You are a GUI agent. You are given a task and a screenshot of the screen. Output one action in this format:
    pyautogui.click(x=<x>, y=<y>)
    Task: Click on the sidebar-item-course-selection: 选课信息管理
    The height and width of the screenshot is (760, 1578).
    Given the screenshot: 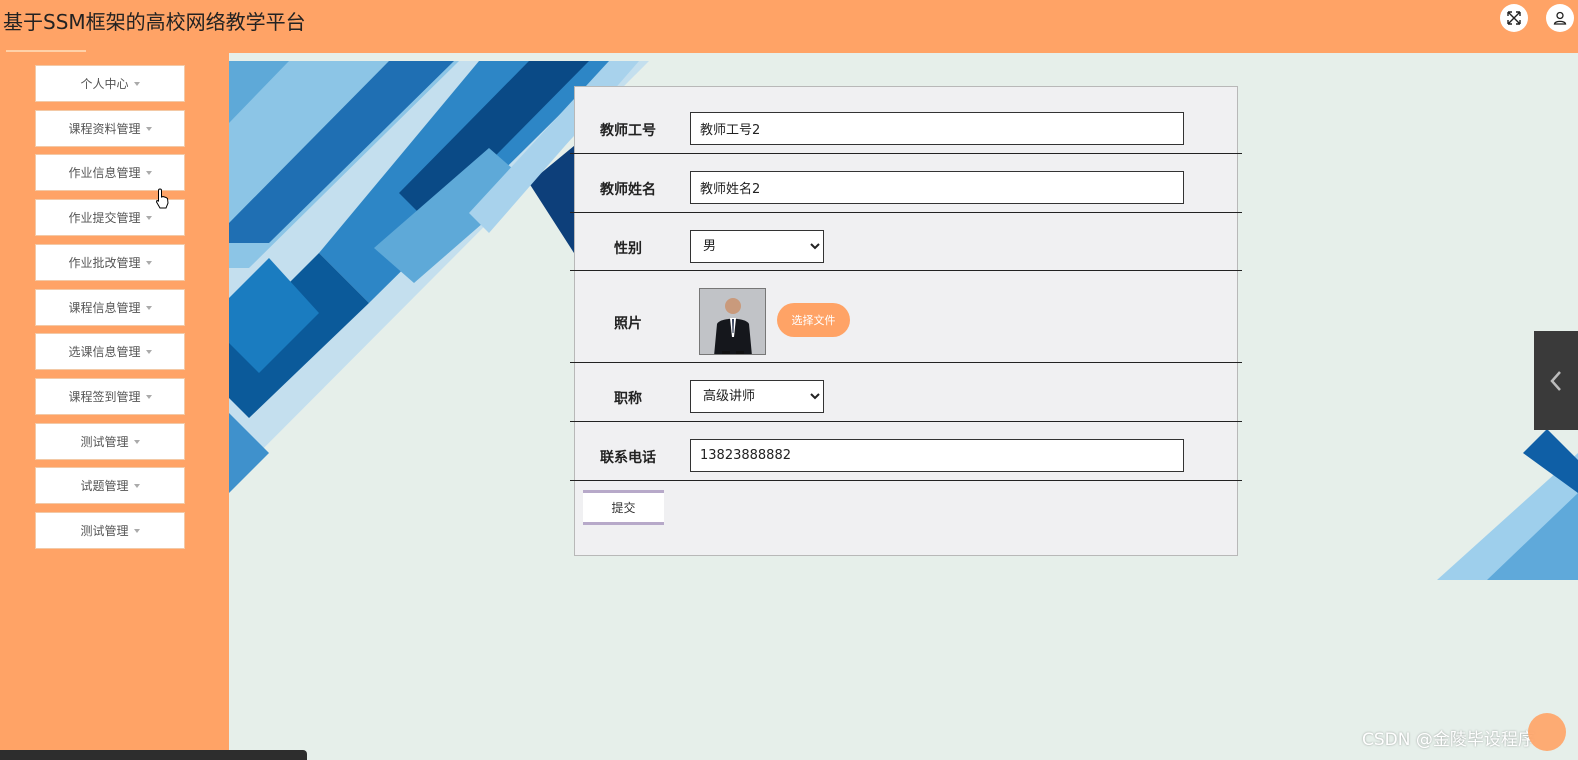 What is the action you would take?
    pyautogui.click(x=110, y=351)
    